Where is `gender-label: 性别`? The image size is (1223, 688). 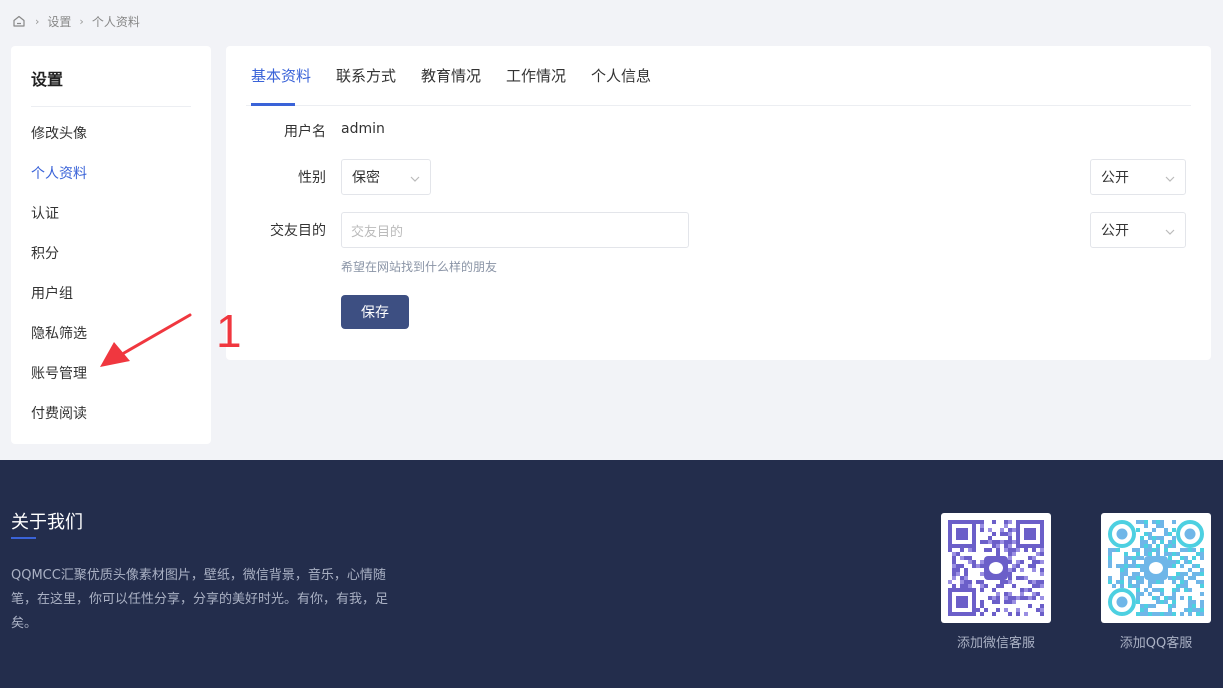 gender-label: 性别 is located at coordinates (312, 178).